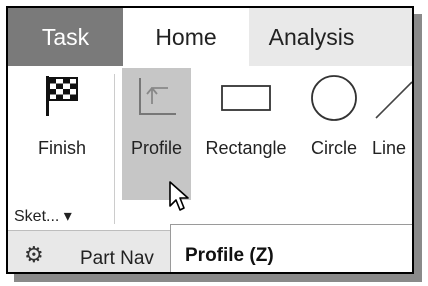 The height and width of the screenshot is (286, 428). I want to click on profile-icon, so click(157, 96).